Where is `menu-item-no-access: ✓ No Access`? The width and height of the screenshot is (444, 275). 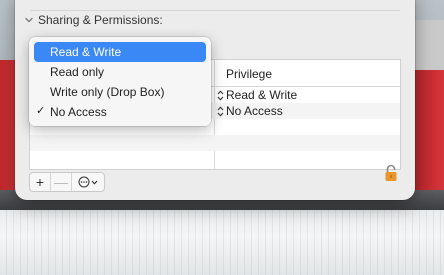
menu-item-no-access: ✓ No Access is located at coordinates (120, 112).